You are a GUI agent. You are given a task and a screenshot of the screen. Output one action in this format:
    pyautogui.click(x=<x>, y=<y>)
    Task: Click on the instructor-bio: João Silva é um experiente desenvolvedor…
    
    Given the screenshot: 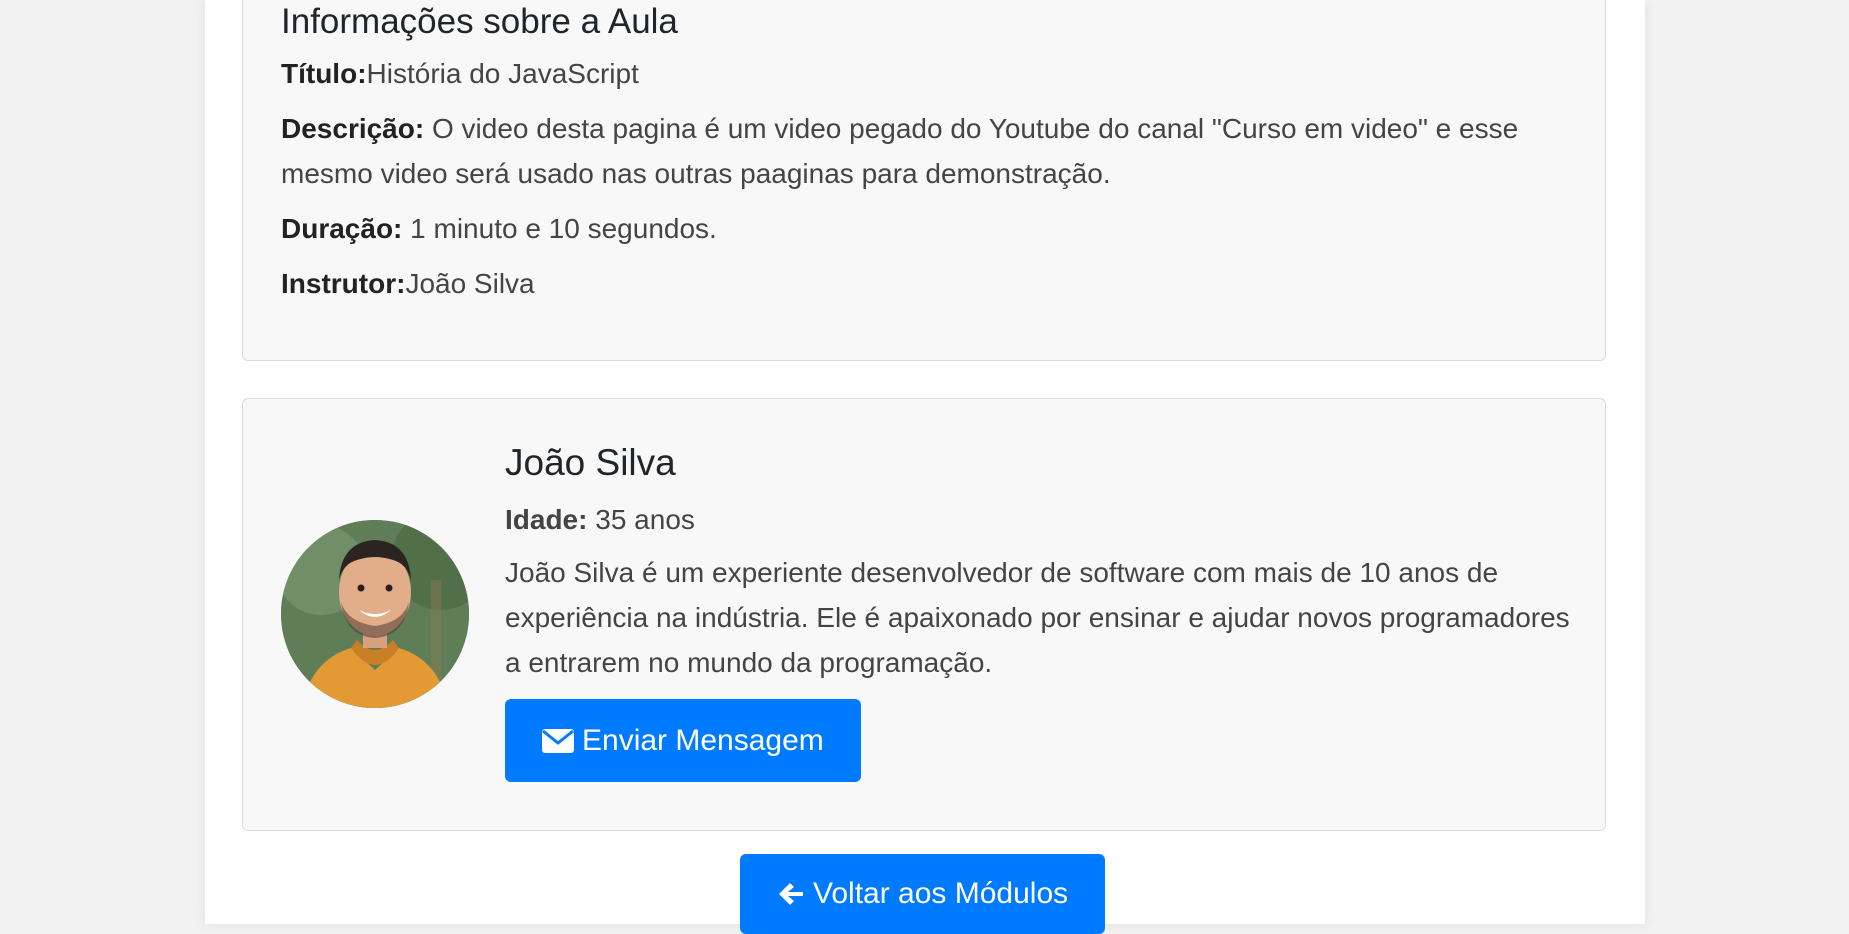 What is the action you would take?
    pyautogui.click(x=1037, y=617)
    